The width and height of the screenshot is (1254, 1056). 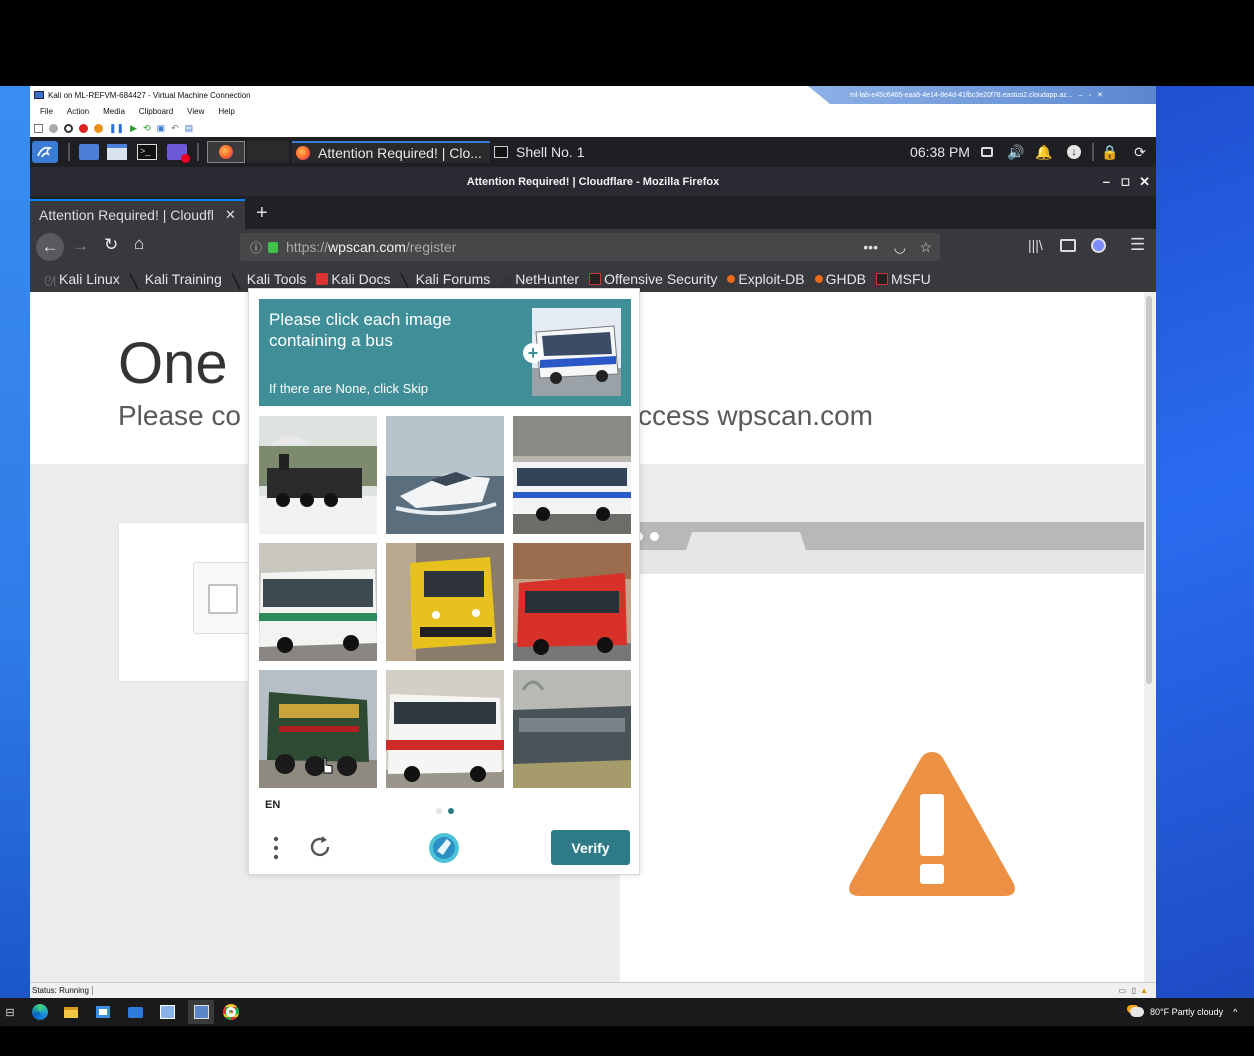 I want to click on hamburger-menu-icon: ☰, so click(x=1137, y=245).